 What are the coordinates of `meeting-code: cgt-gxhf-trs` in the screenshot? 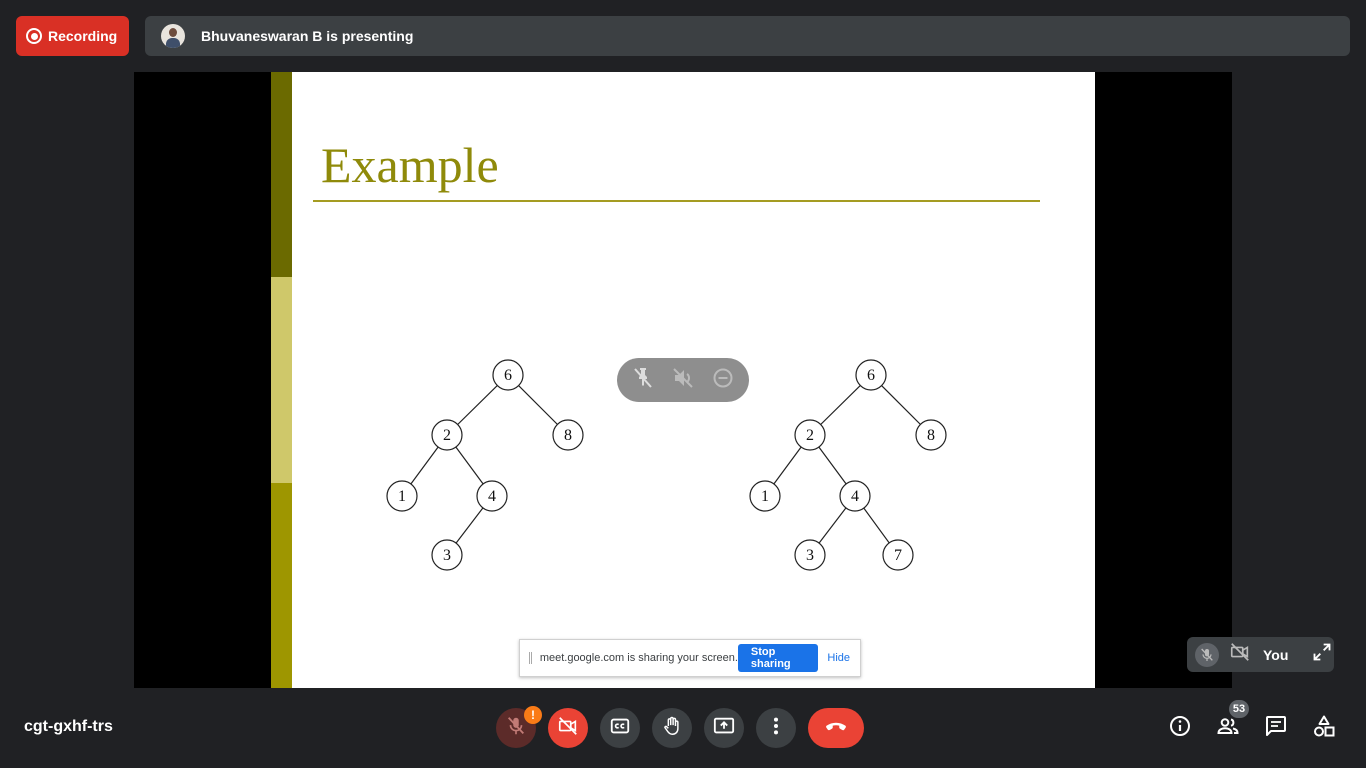 It's located at (68, 726).